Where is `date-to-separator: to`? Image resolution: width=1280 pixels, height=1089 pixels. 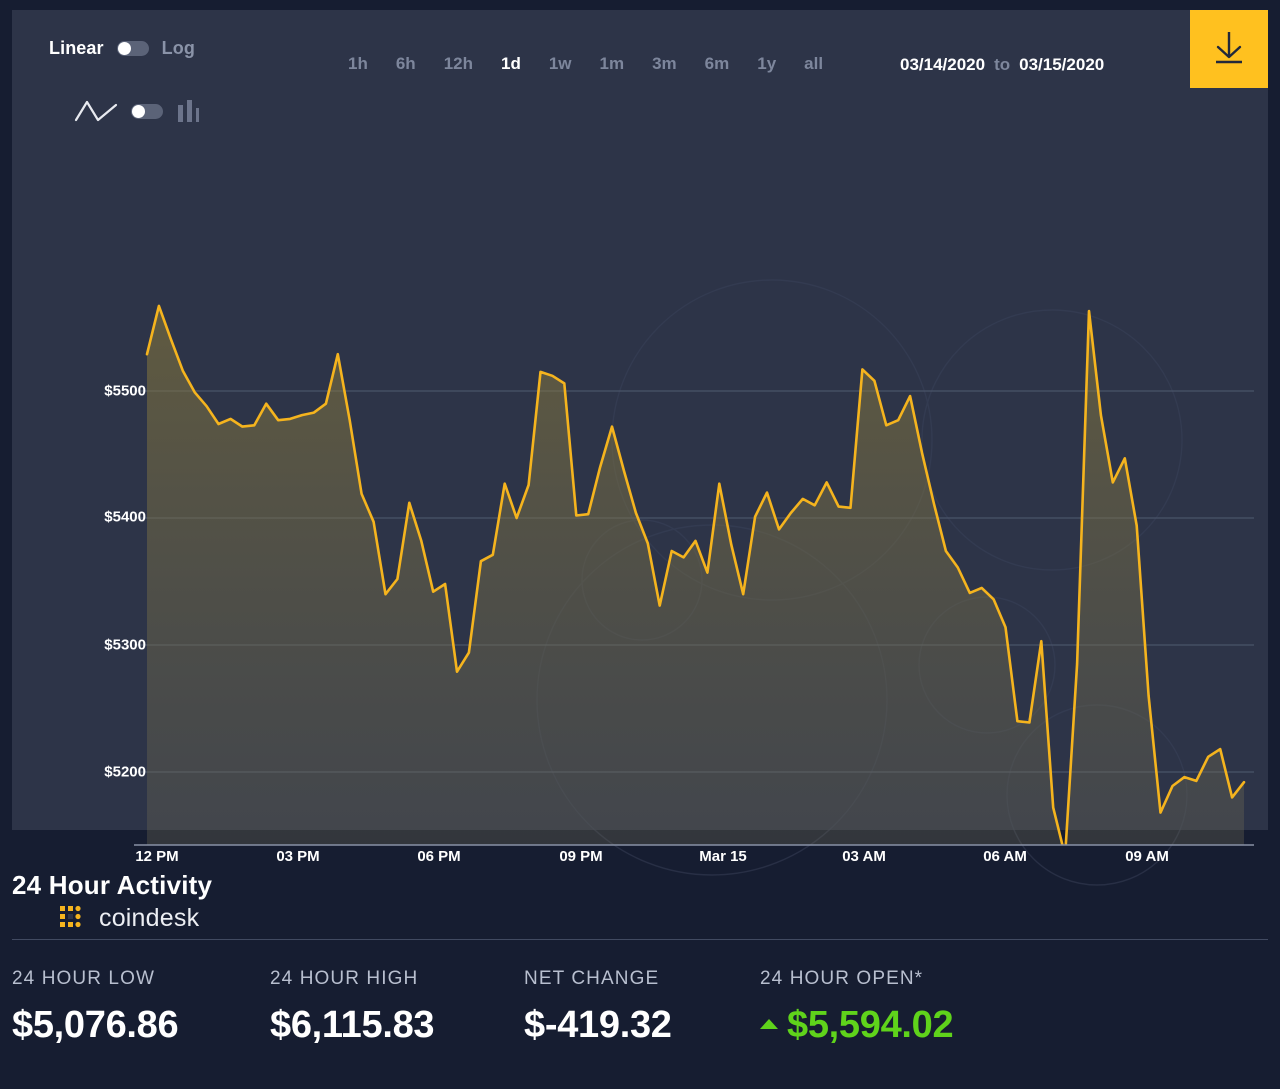 date-to-separator: to is located at coordinates (1002, 64).